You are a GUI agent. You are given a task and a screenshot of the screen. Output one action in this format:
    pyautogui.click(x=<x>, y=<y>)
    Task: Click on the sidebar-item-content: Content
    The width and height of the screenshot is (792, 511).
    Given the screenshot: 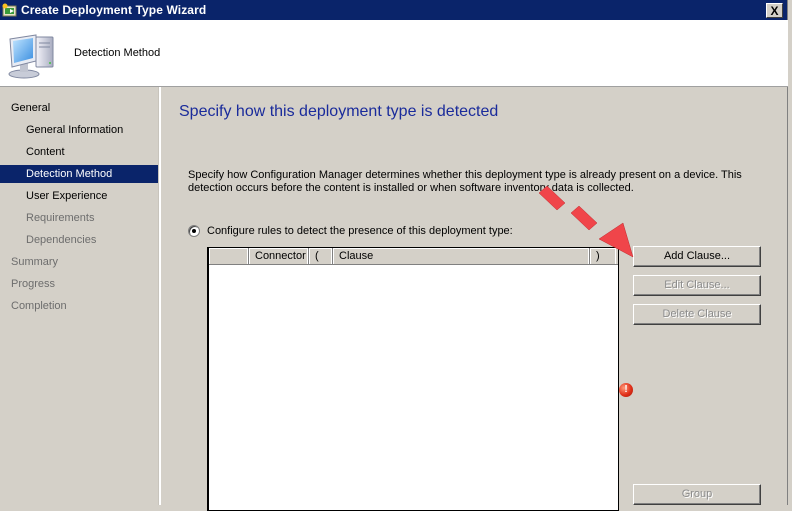 What is the action you would take?
    pyautogui.click(x=79, y=152)
    